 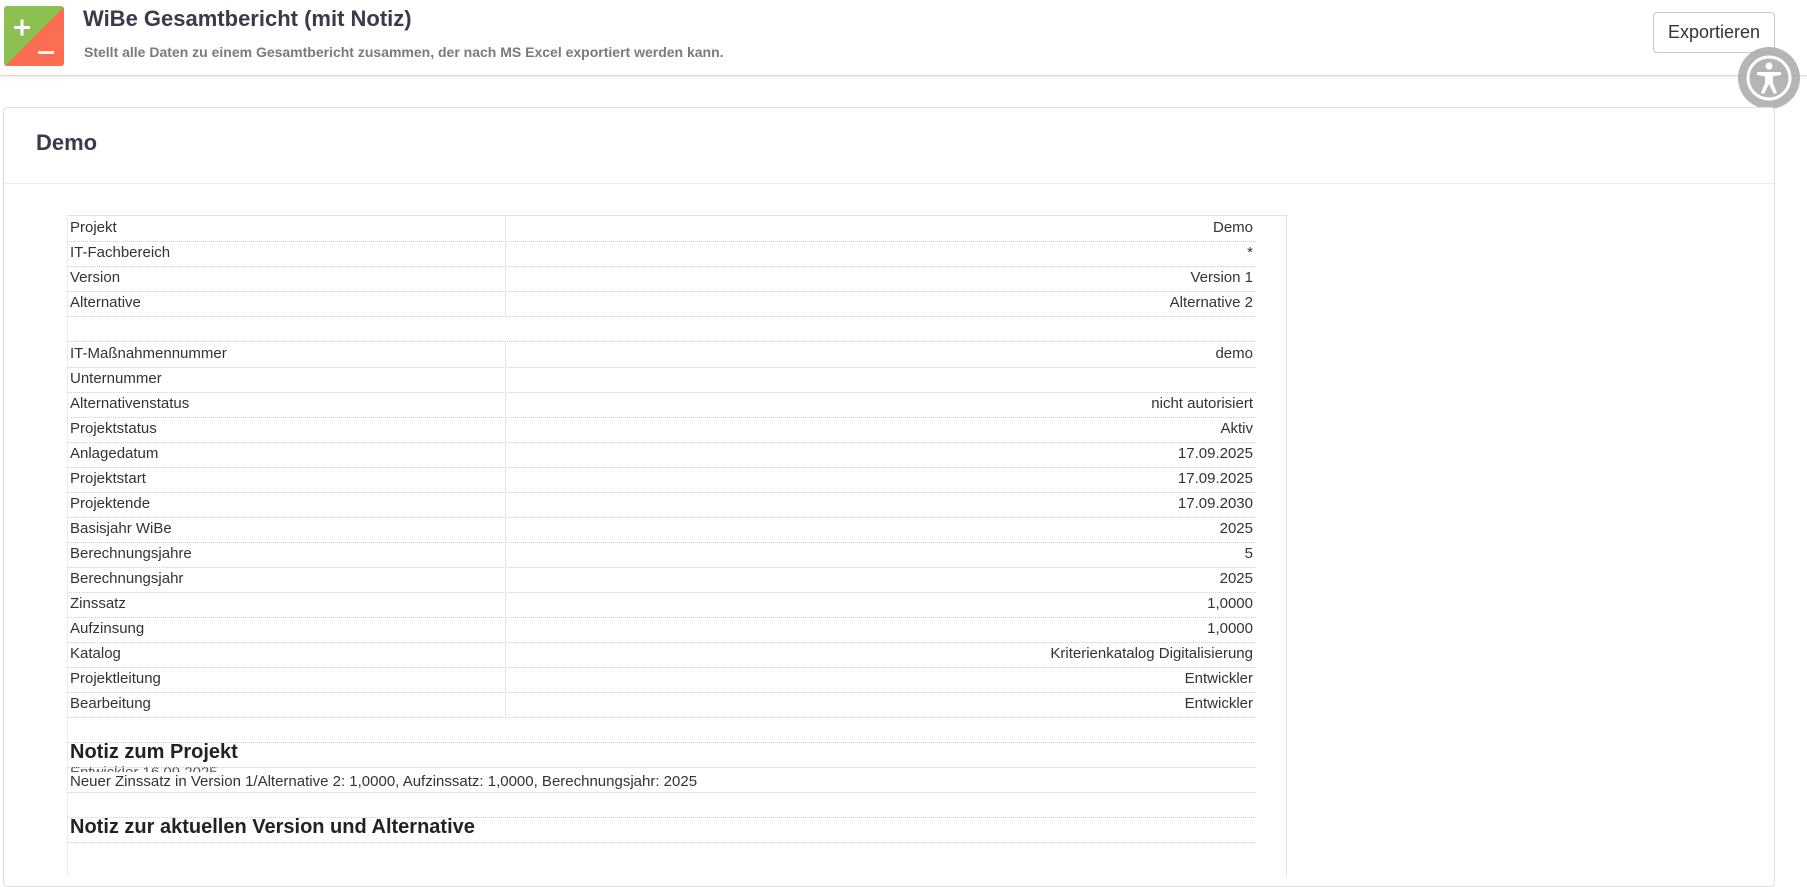 I want to click on table-row: Katalog Kriterienkatalog Digitalisierung, so click(x=661, y=655).